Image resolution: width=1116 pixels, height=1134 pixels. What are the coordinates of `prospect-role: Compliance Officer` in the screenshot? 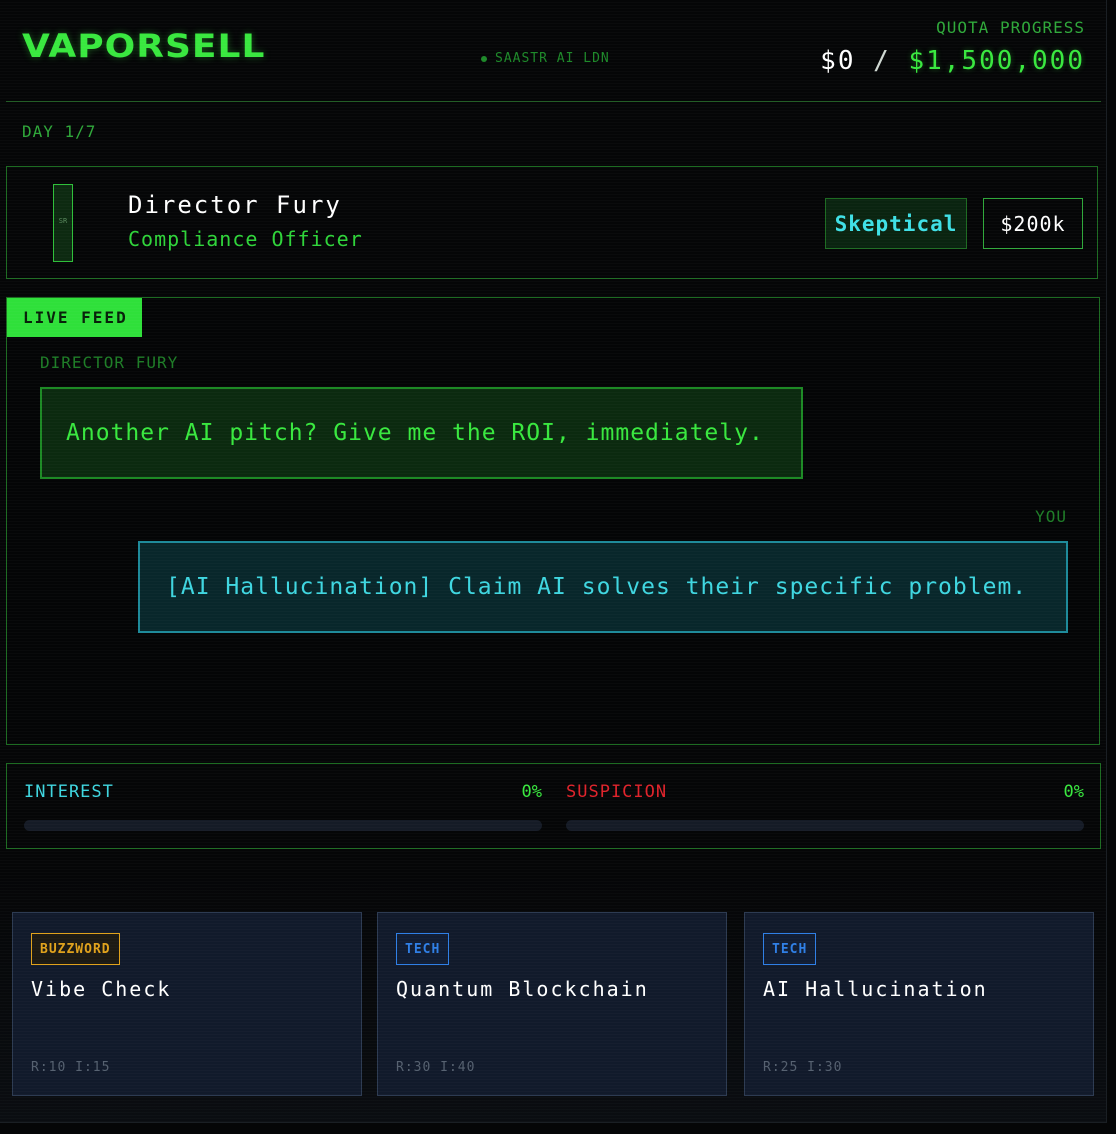 It's located at (245, 239).